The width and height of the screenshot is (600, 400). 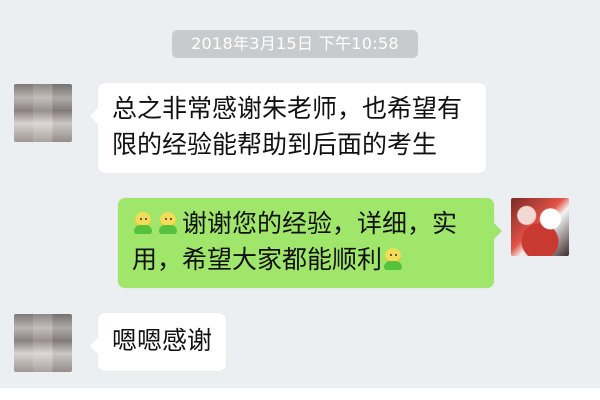 What do you see at coordinates (288, 128) in the screenshot?
I see `incoming-message-bubble: 总之非常感谢朱老师，也希望有 限的经验能帮助到后面的考生` at bounding box center [288, 128].